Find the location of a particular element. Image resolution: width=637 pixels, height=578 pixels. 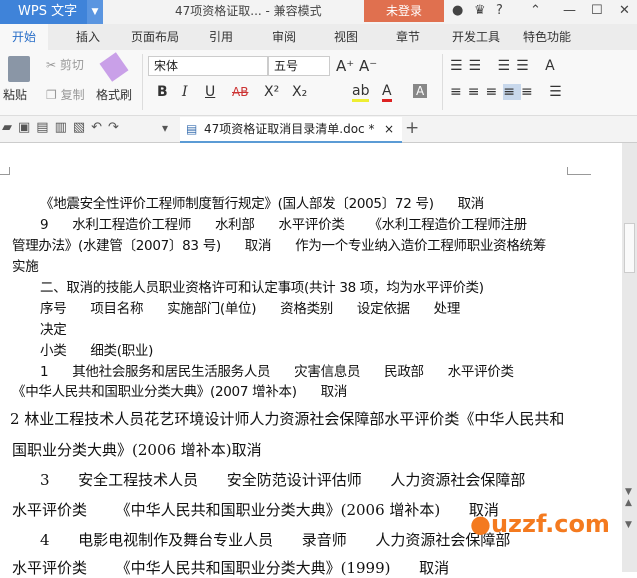

underline-button: U is located at coordinates (210, 92).